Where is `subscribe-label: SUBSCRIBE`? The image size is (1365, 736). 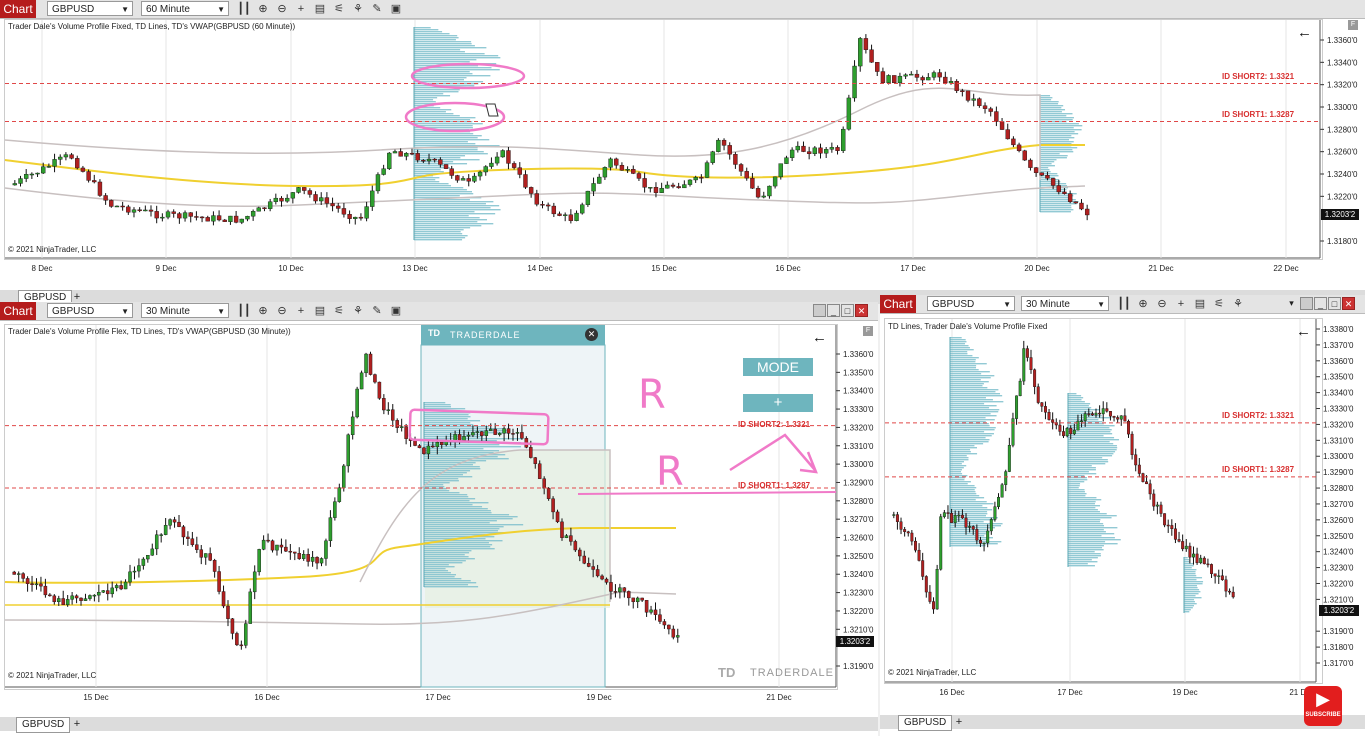
subscribe-label: SUBSCRIBE is located at coordinates (1323, 715).